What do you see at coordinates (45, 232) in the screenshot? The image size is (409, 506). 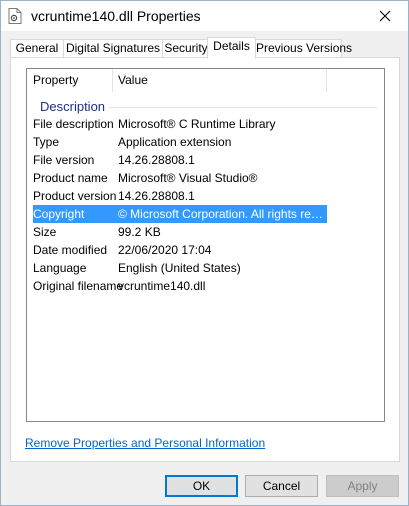 I see `property-name: Size` at bounding box center [45, 232].